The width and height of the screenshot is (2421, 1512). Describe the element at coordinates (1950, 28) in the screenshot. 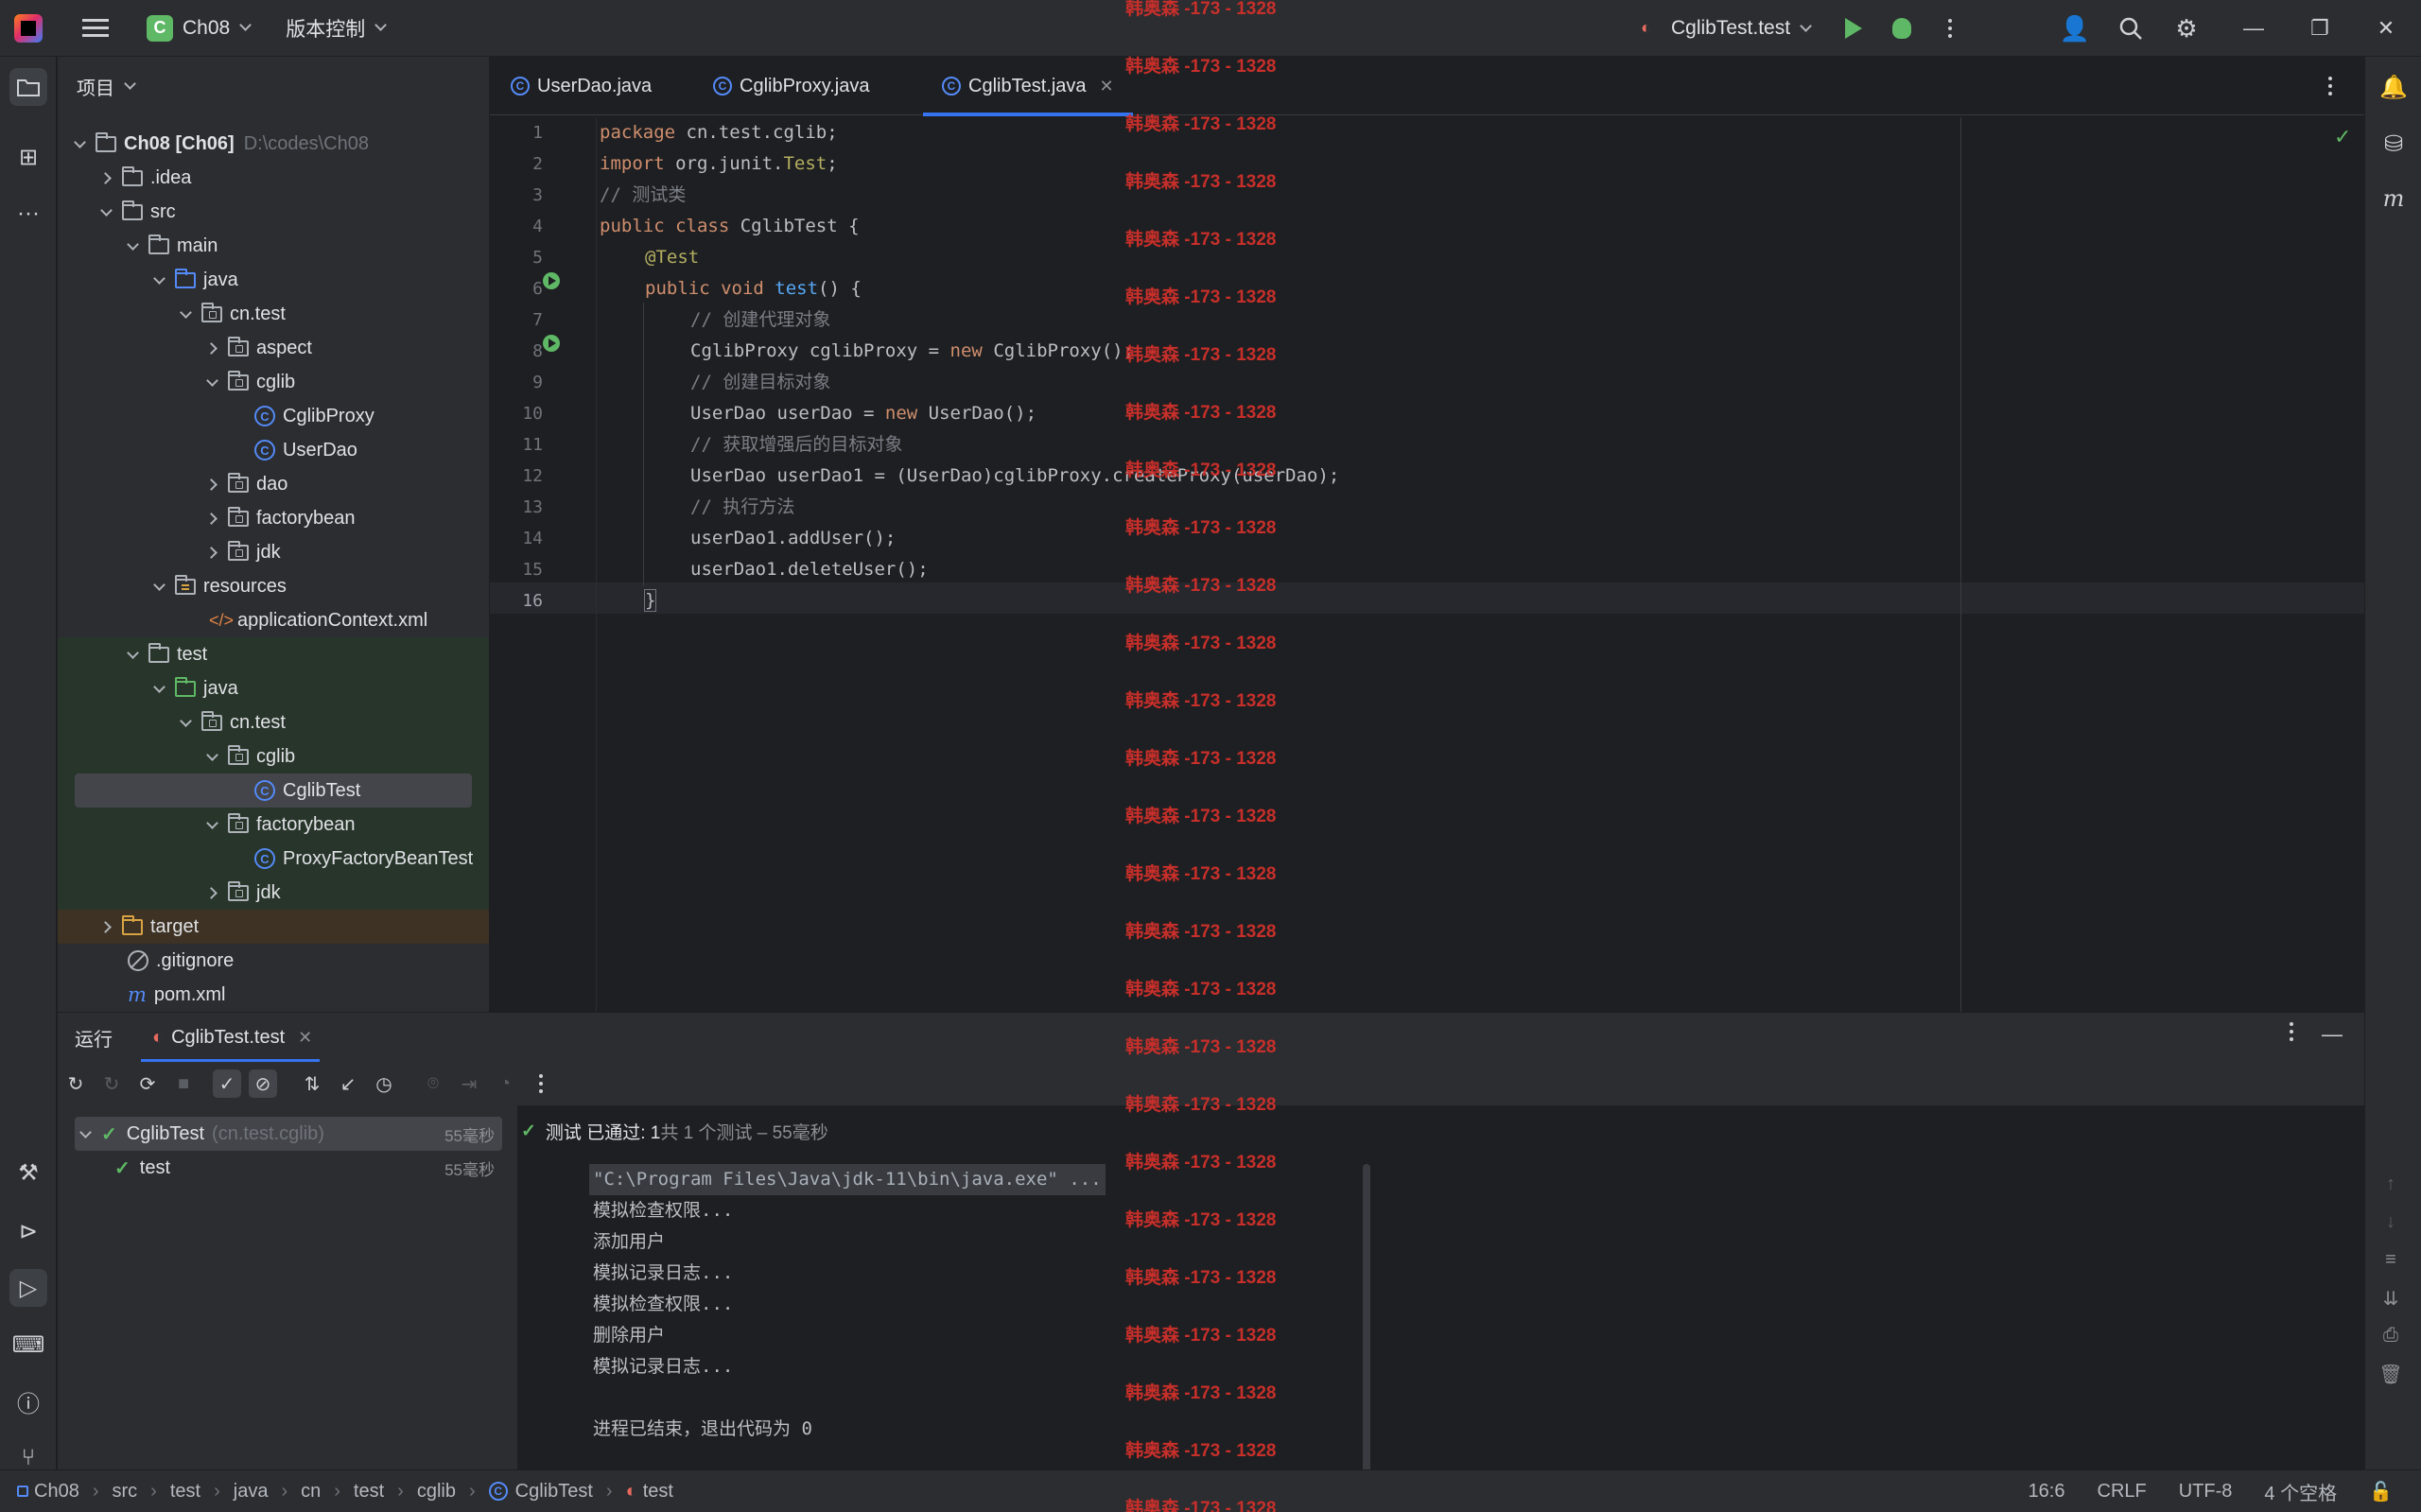

I see `more-actions-button` at that location.